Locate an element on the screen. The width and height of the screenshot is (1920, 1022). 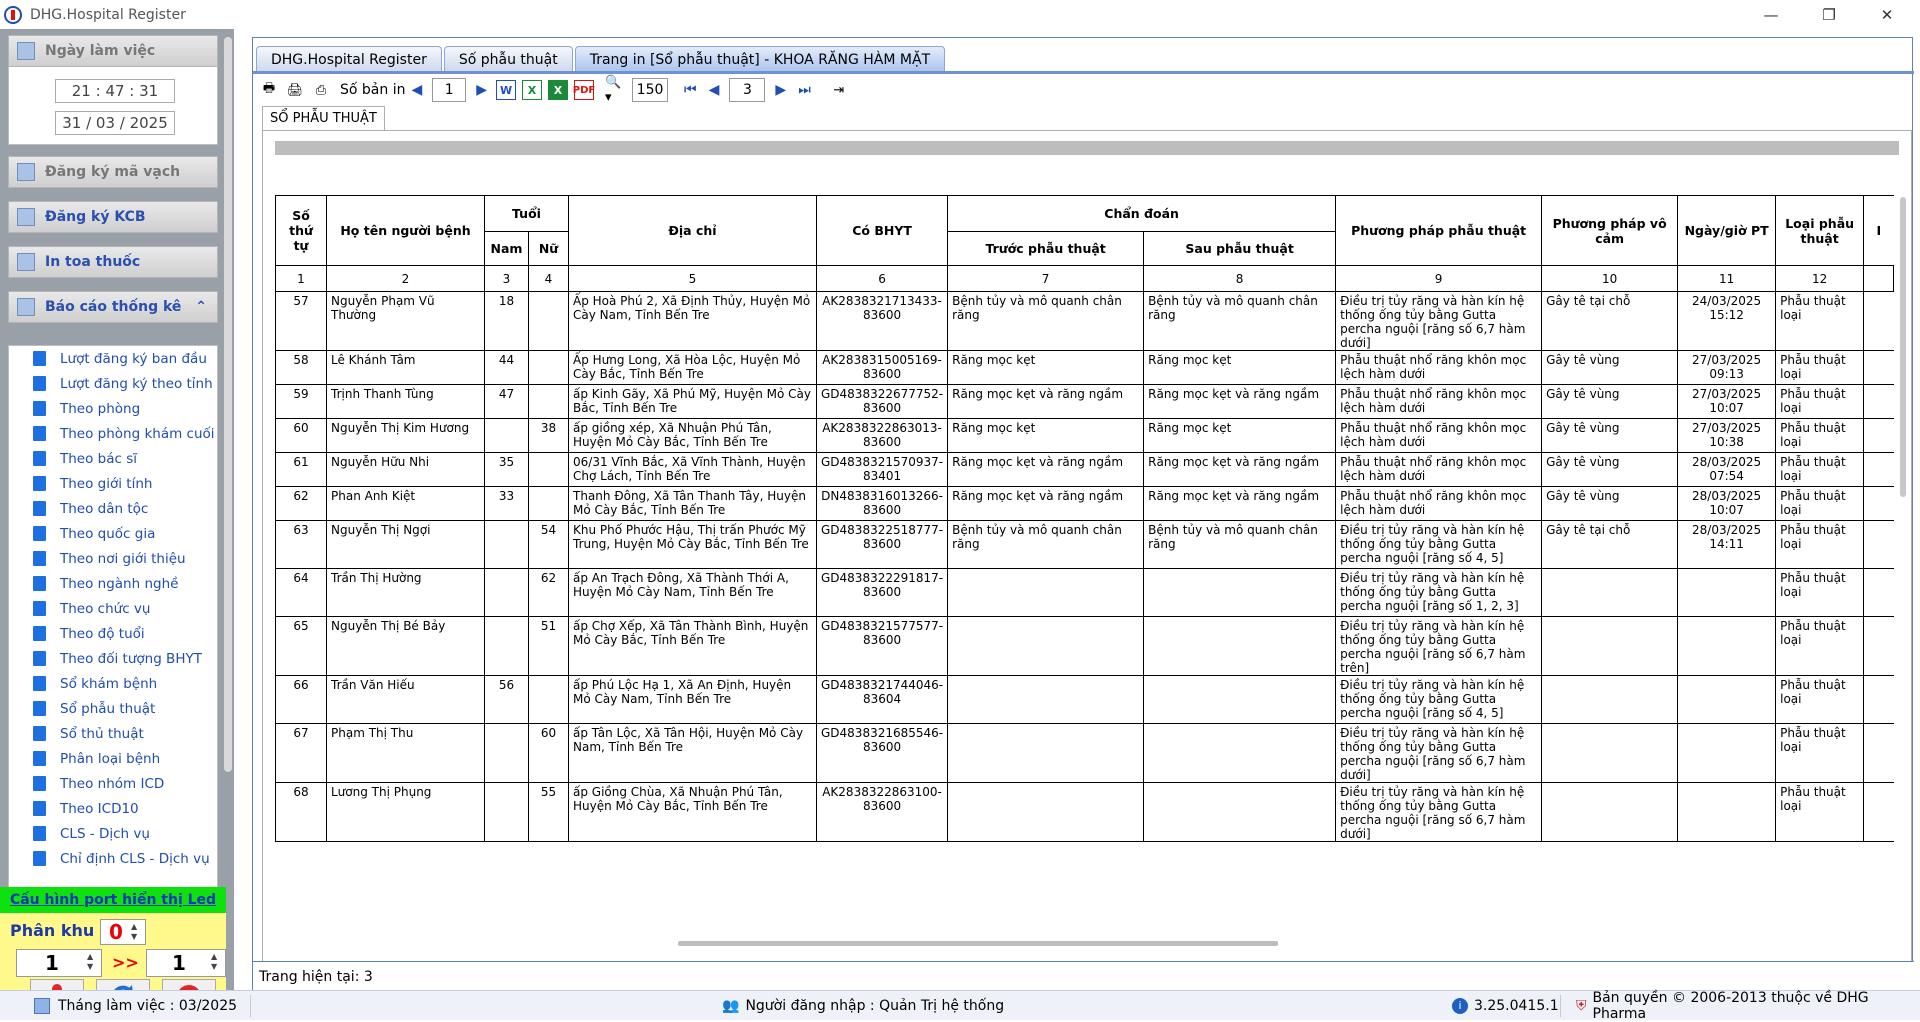
column-number-cell: 8 is located at coordinates (1240, 279).